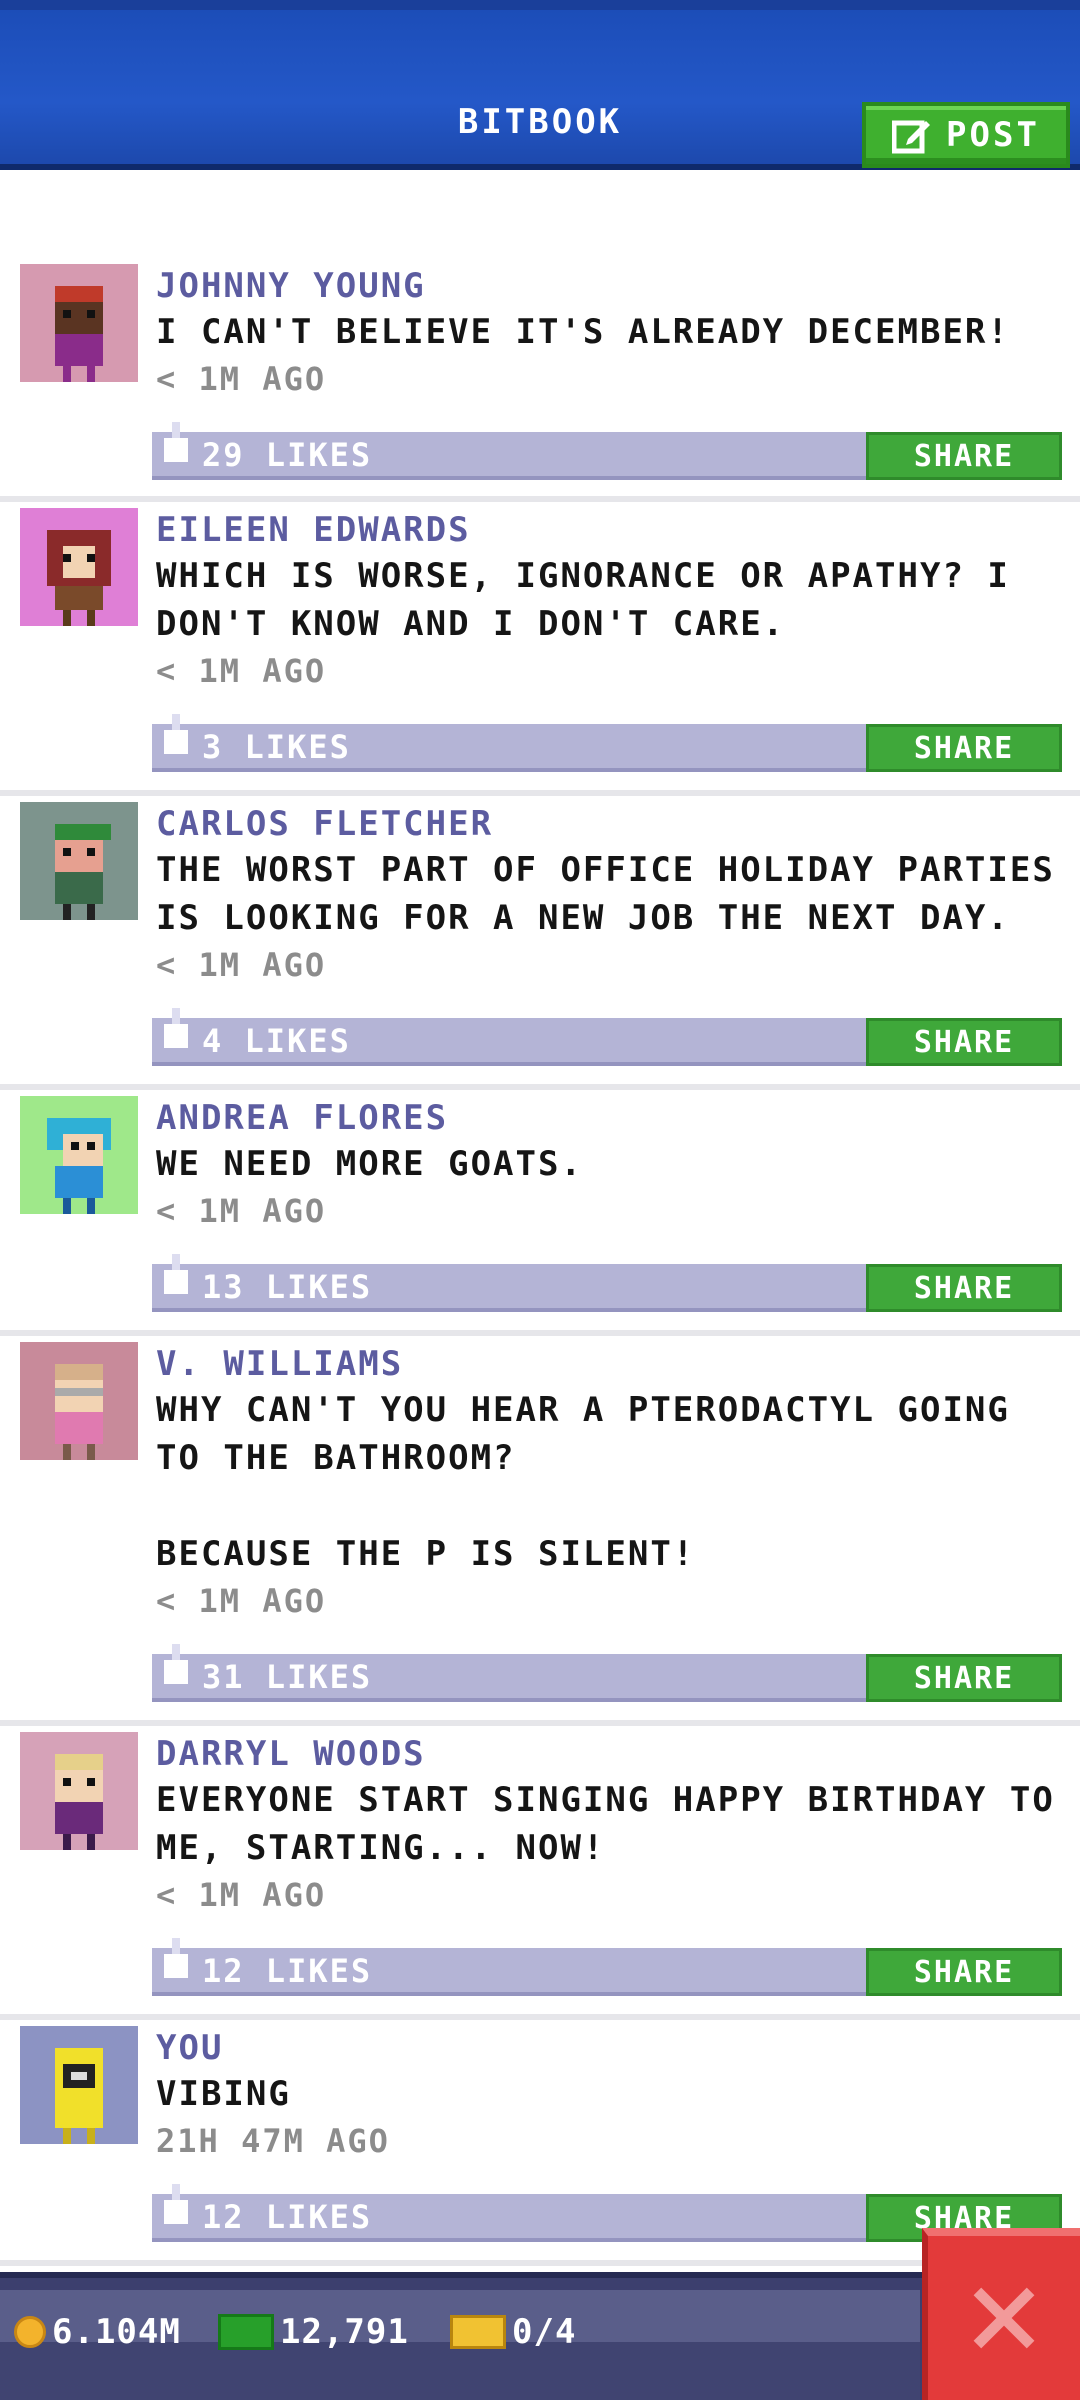  I want to click on post-button-label: POST, so click(993, 135).